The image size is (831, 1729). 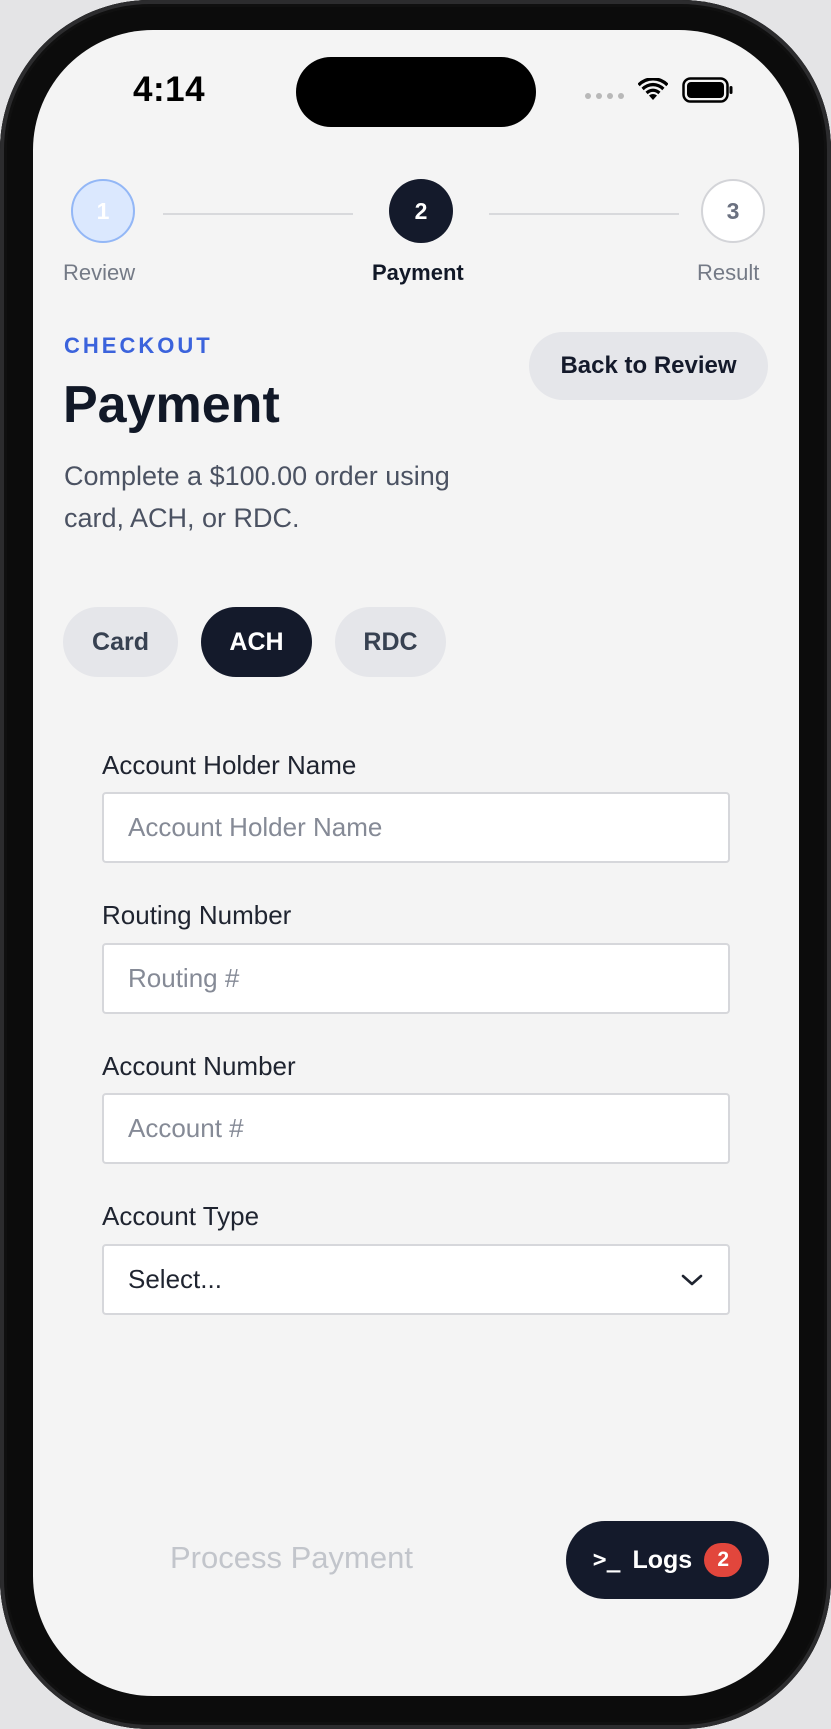 I want to click on method-card-button: Card, so click(x=120, y=642).